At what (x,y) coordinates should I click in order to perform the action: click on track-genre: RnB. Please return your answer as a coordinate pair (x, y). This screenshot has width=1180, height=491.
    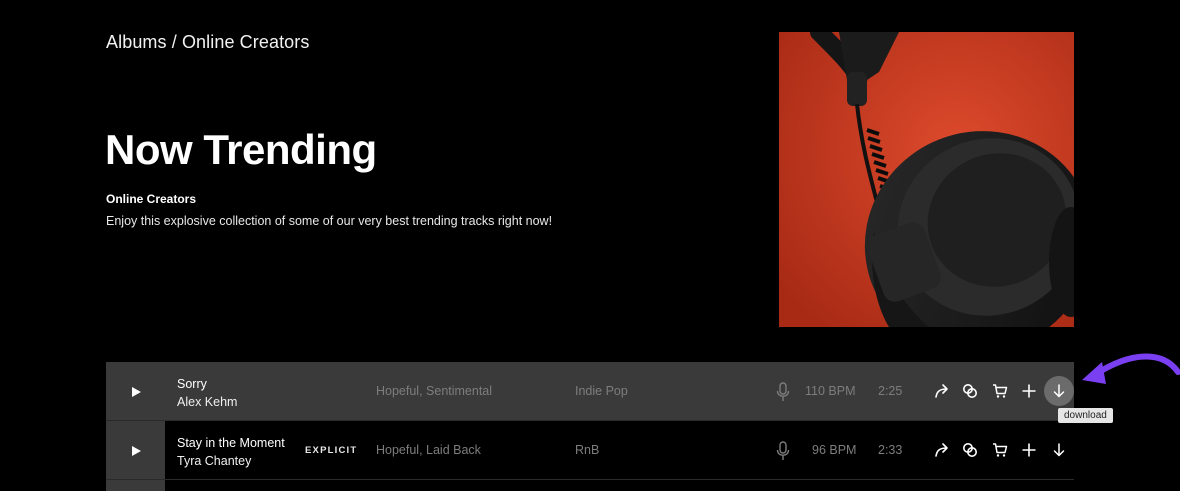
    Looking at the image, I should click on (587, 450).